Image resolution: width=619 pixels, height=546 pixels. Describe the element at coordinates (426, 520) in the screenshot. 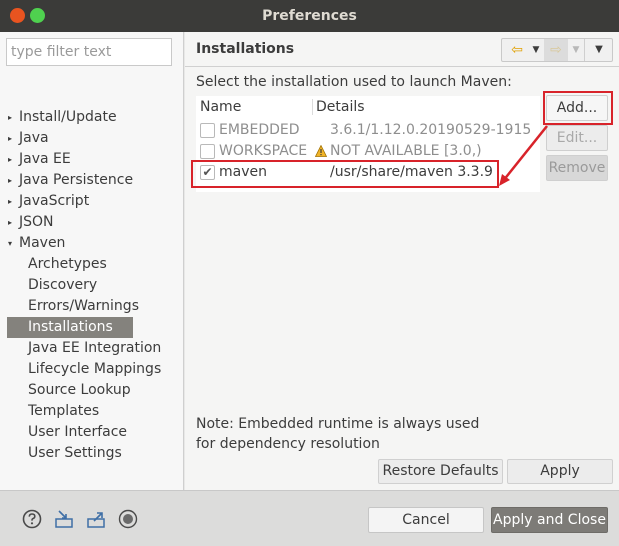

I see `cancel-button: Cancel` at that location.